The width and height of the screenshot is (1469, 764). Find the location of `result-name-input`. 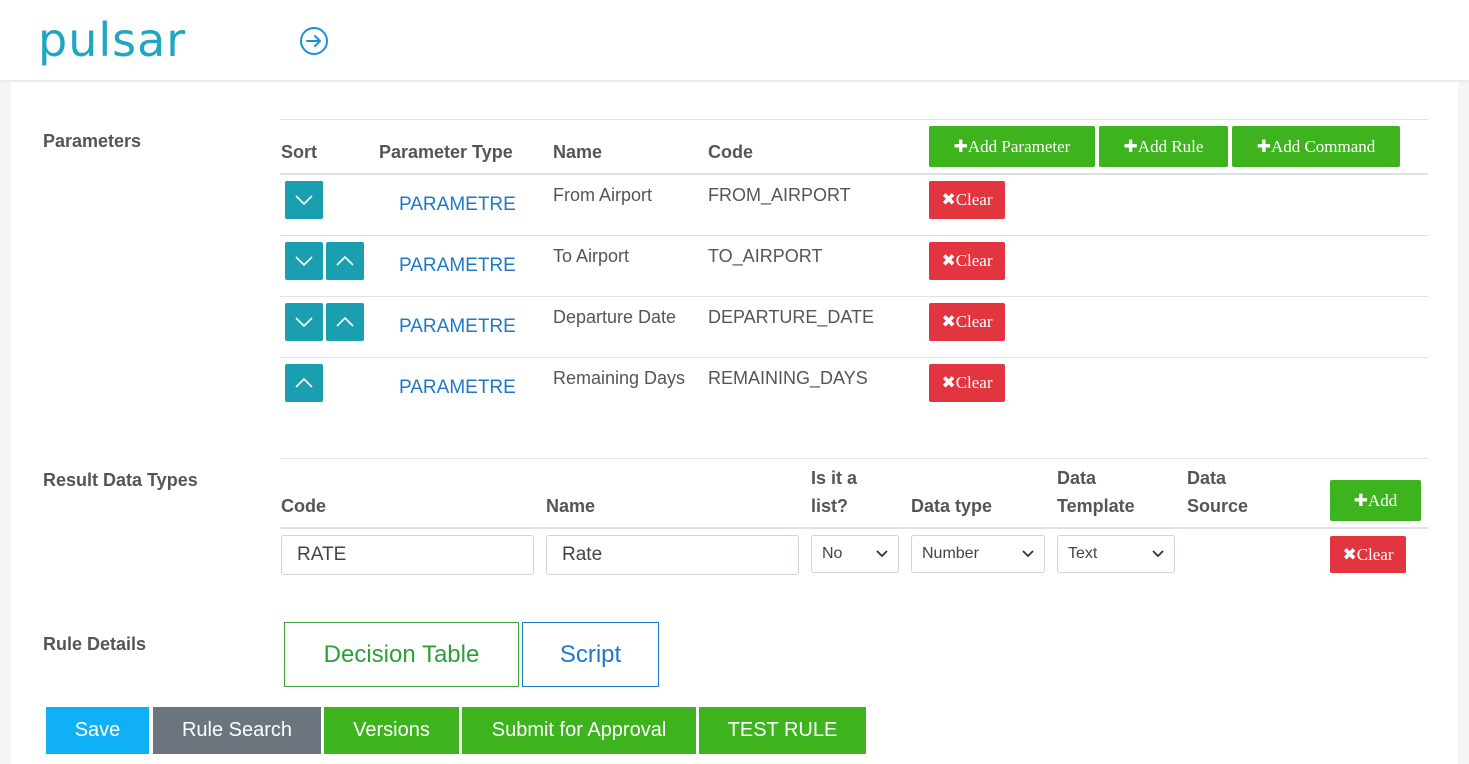

result-name-input is located at coordinates (672, 555).